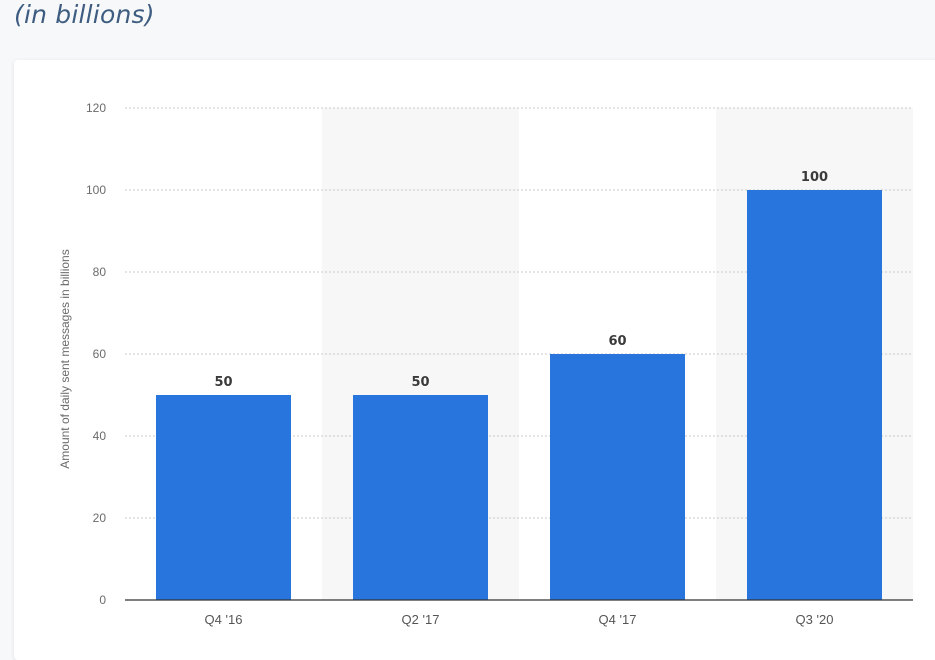  What do you see at coordinates (814, 177) in the screenshot?
I see `data-label: 100` at bounding box center [814, 177].